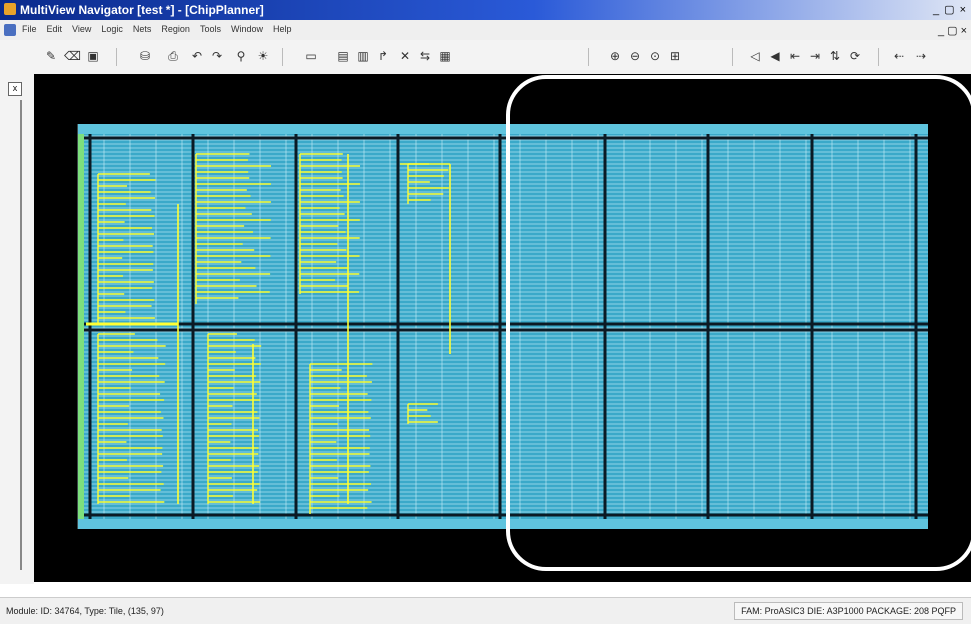  What do you see at coordinates (29, 29) in the screenshot?
I see `menu-file: File` at bounding box center [29, 29].